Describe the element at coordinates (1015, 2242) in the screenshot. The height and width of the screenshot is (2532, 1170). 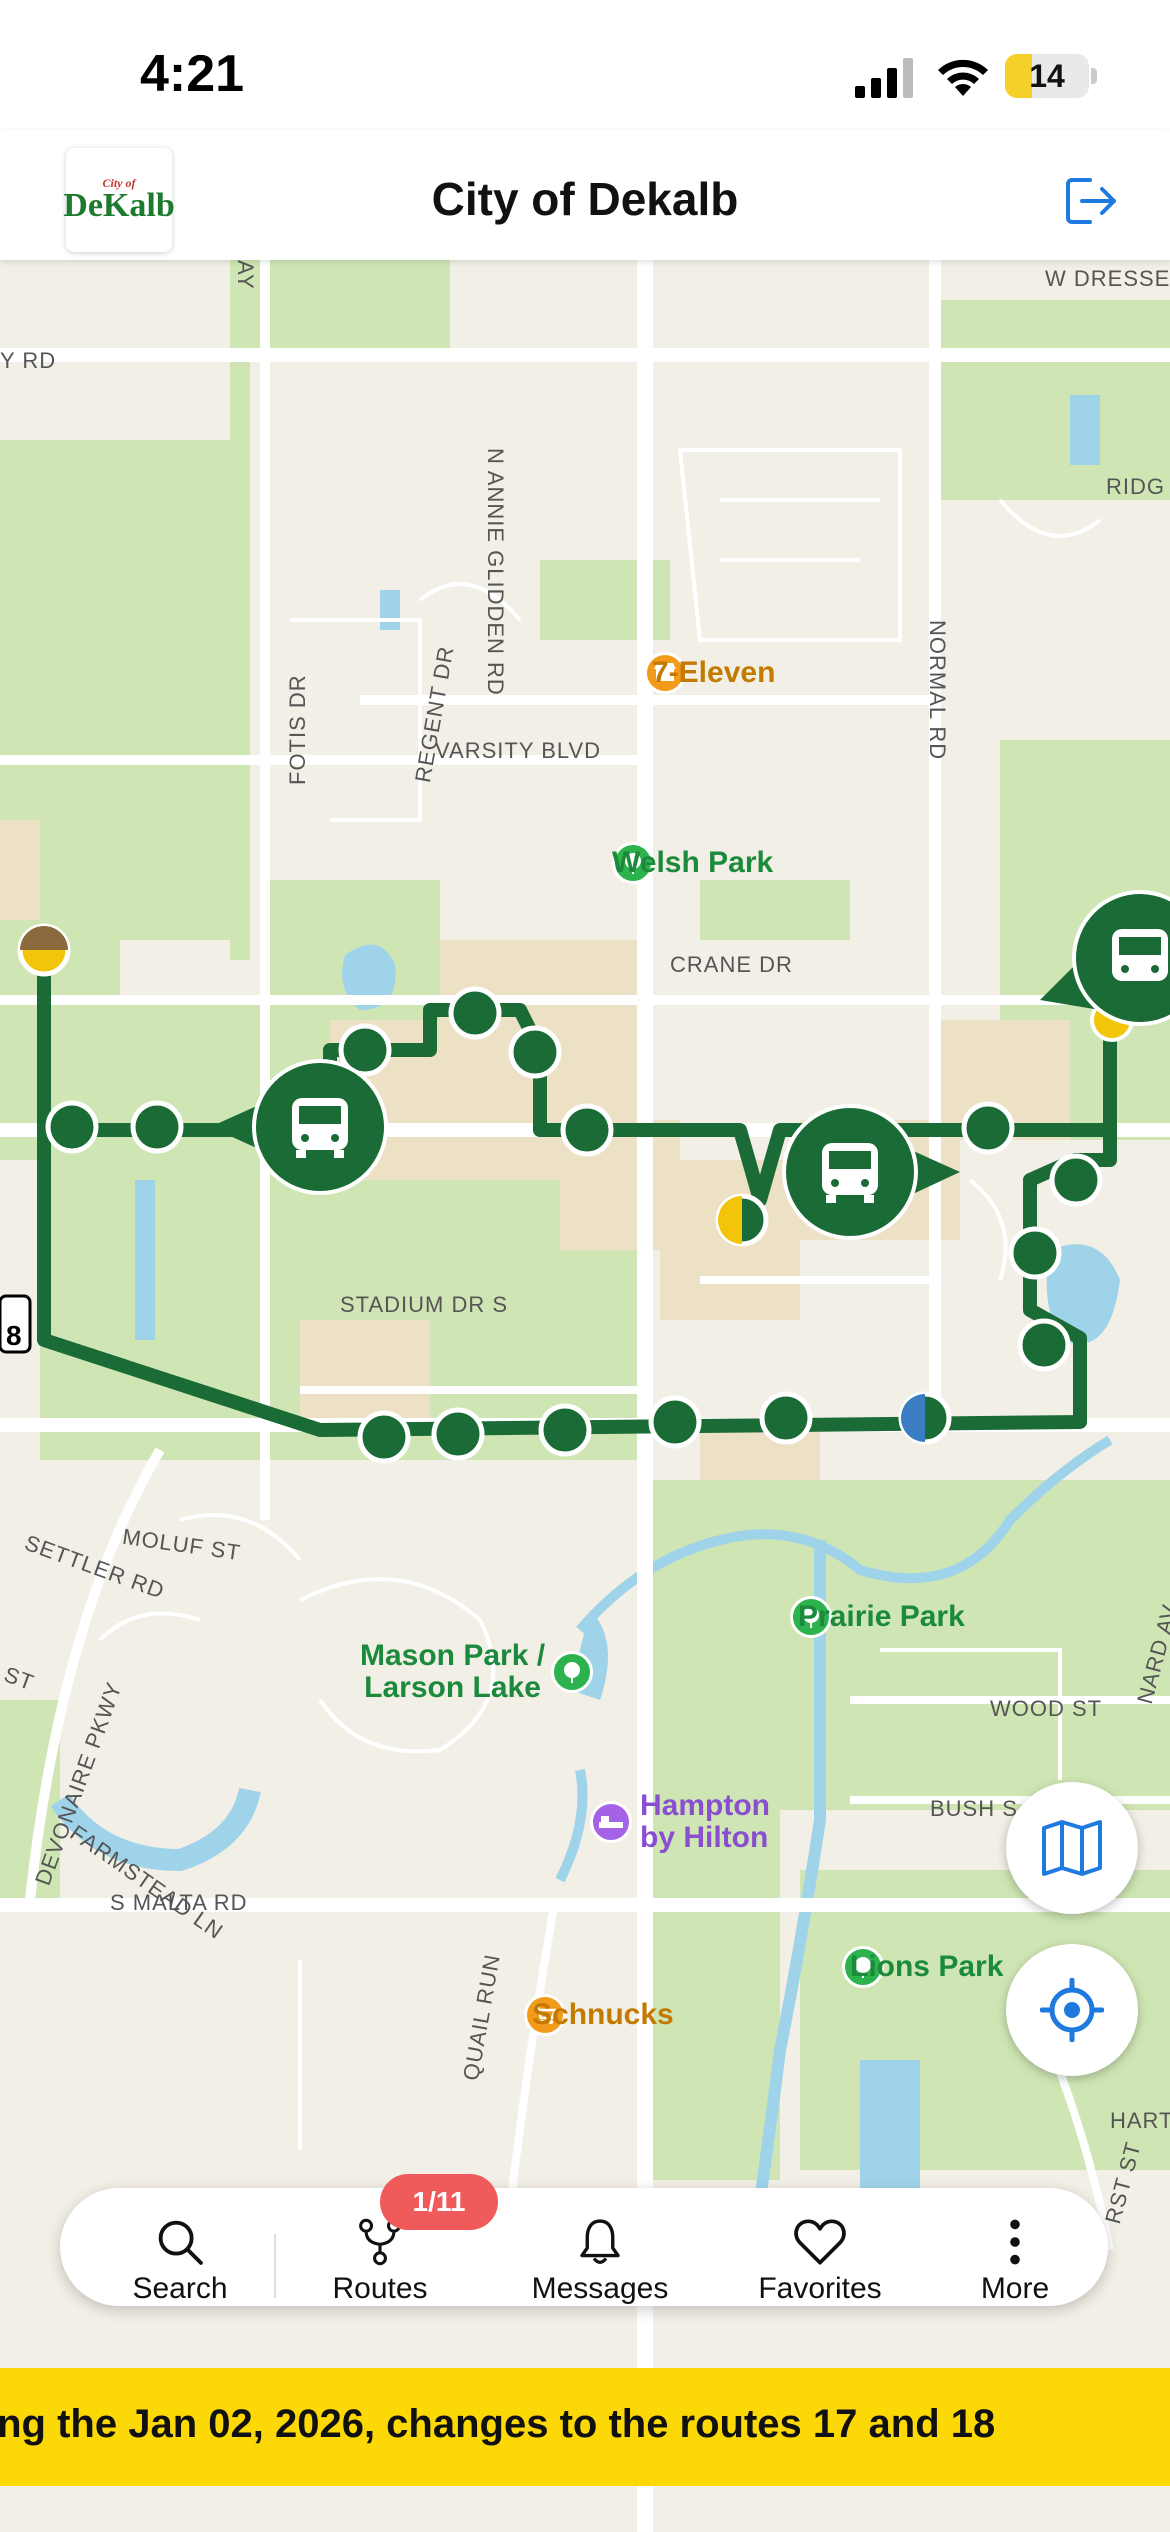
I see `more-icon` at that location.